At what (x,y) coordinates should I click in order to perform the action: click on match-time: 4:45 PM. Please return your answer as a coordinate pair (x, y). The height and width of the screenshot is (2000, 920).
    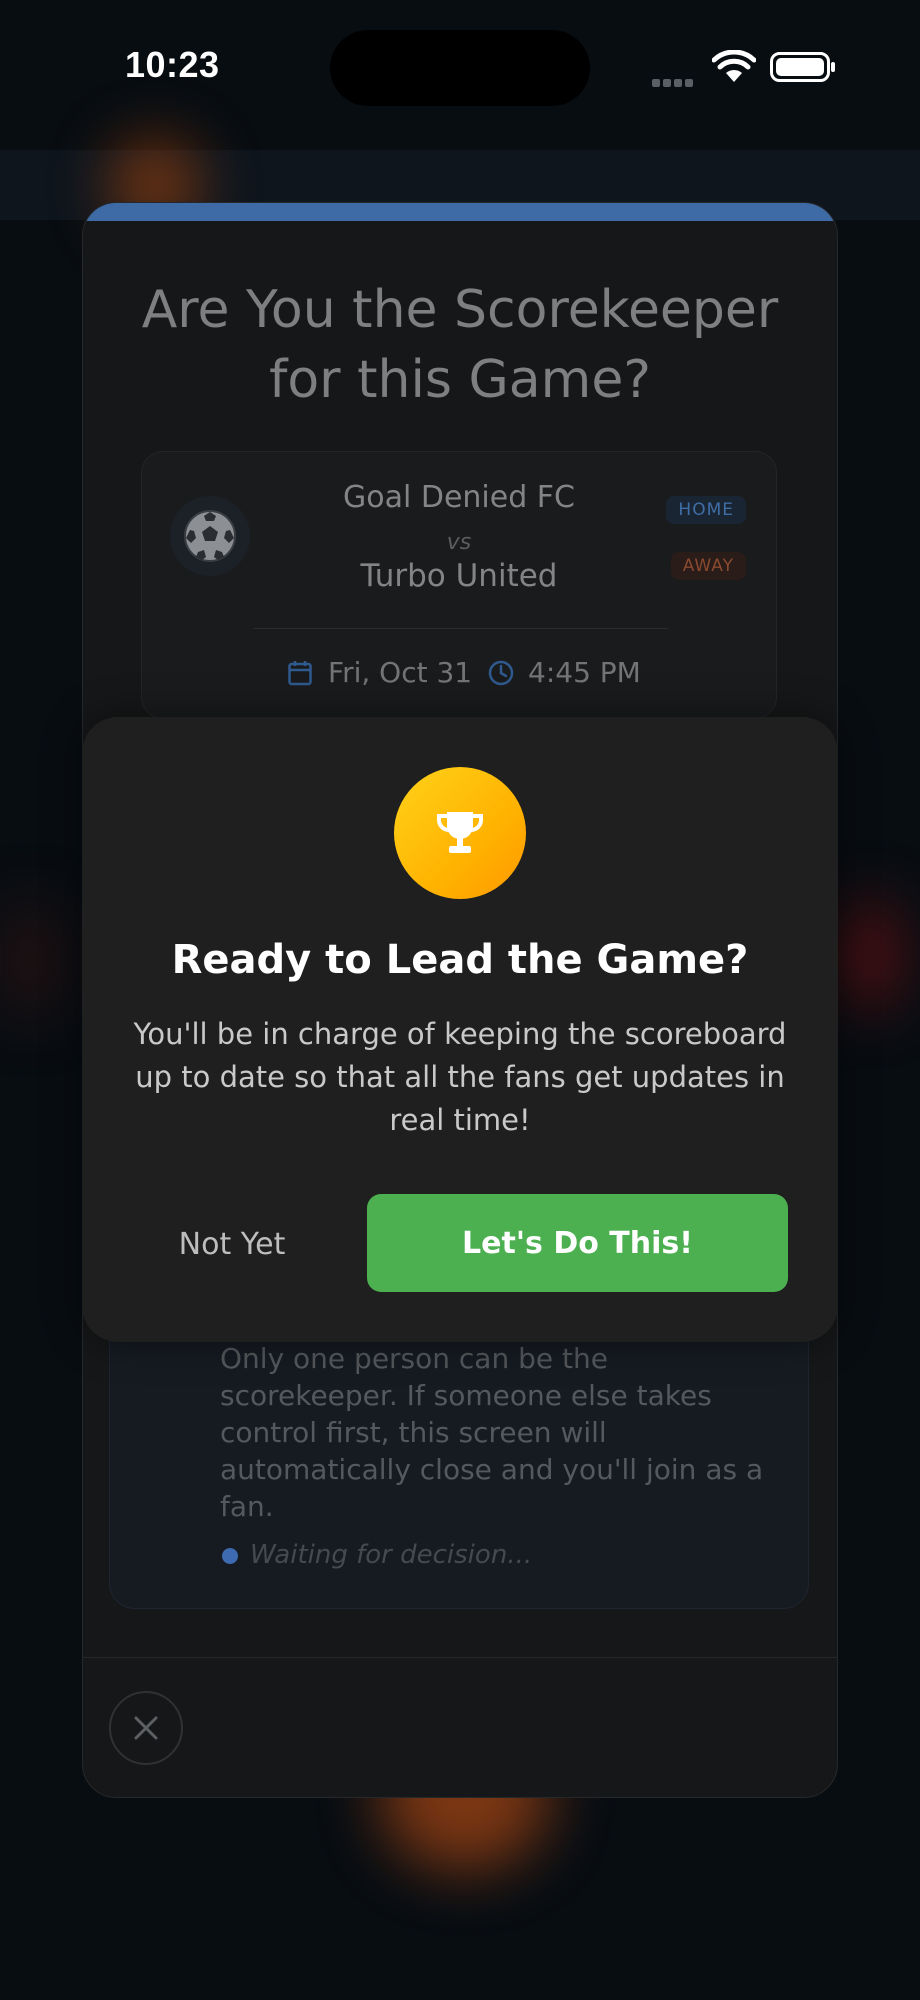
    Looking at the image, I should click on (584, 672).